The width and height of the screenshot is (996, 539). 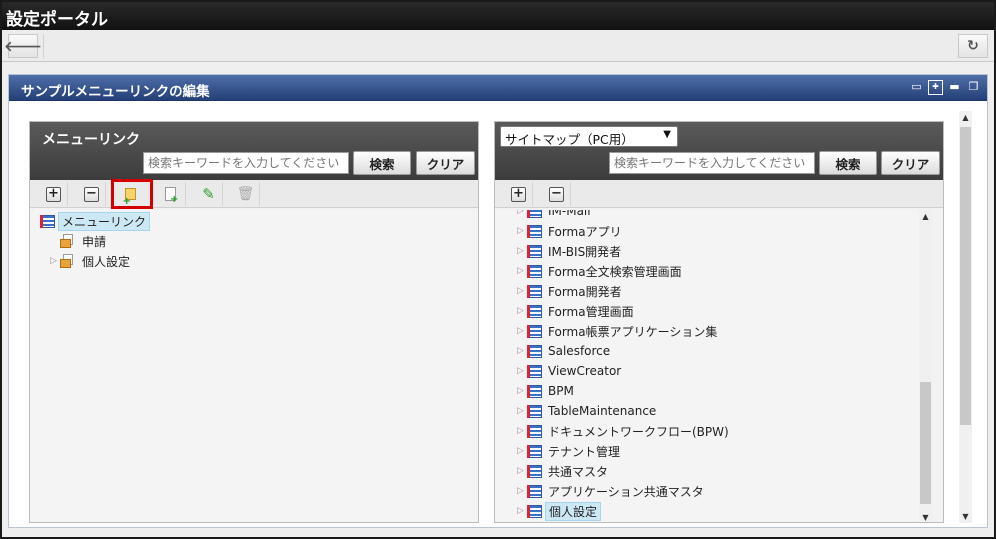 I want to click on sitemap-search-button: 検索, so click(x=848, y=163).